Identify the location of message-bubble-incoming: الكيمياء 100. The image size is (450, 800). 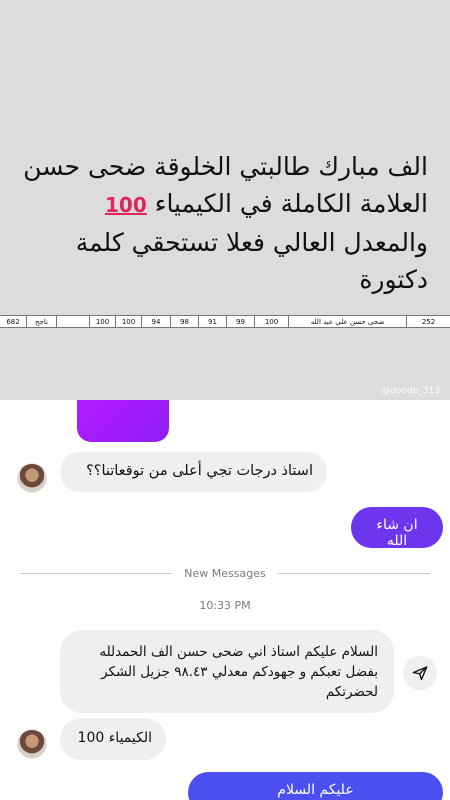
(113, 739).